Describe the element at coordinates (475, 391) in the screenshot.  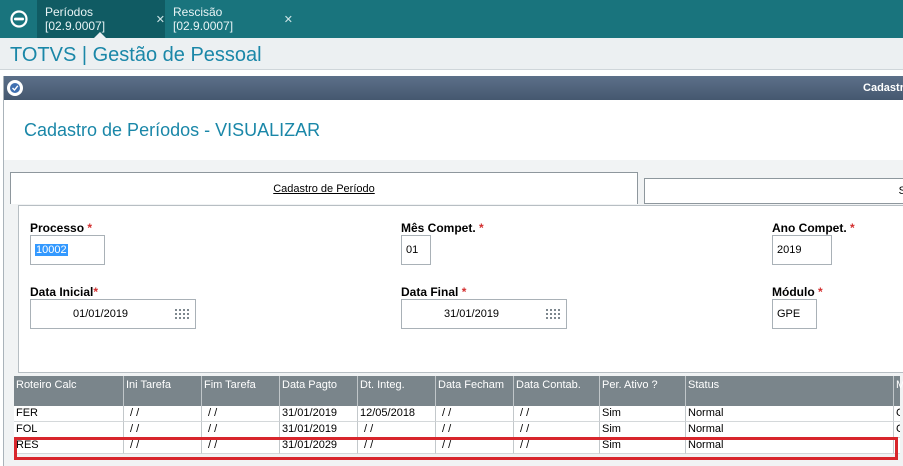
I see `col-header-data-fecham: Data Fecham` at that location.